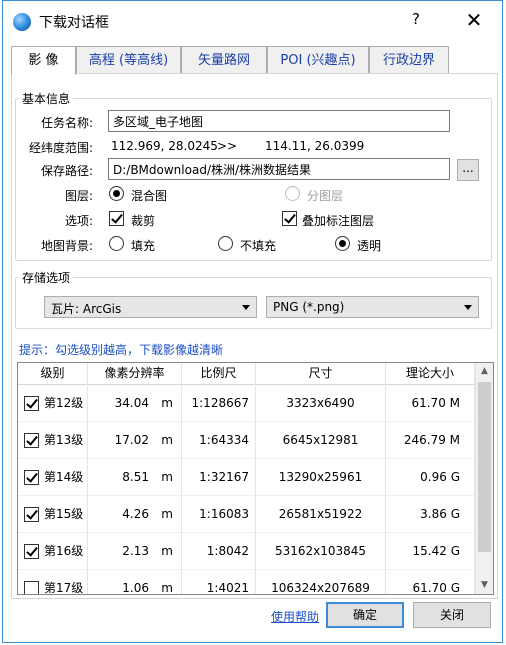 The height and width of the screenshot is (645, 506). I want to click on options-label: 选项:, so click(78, 221).